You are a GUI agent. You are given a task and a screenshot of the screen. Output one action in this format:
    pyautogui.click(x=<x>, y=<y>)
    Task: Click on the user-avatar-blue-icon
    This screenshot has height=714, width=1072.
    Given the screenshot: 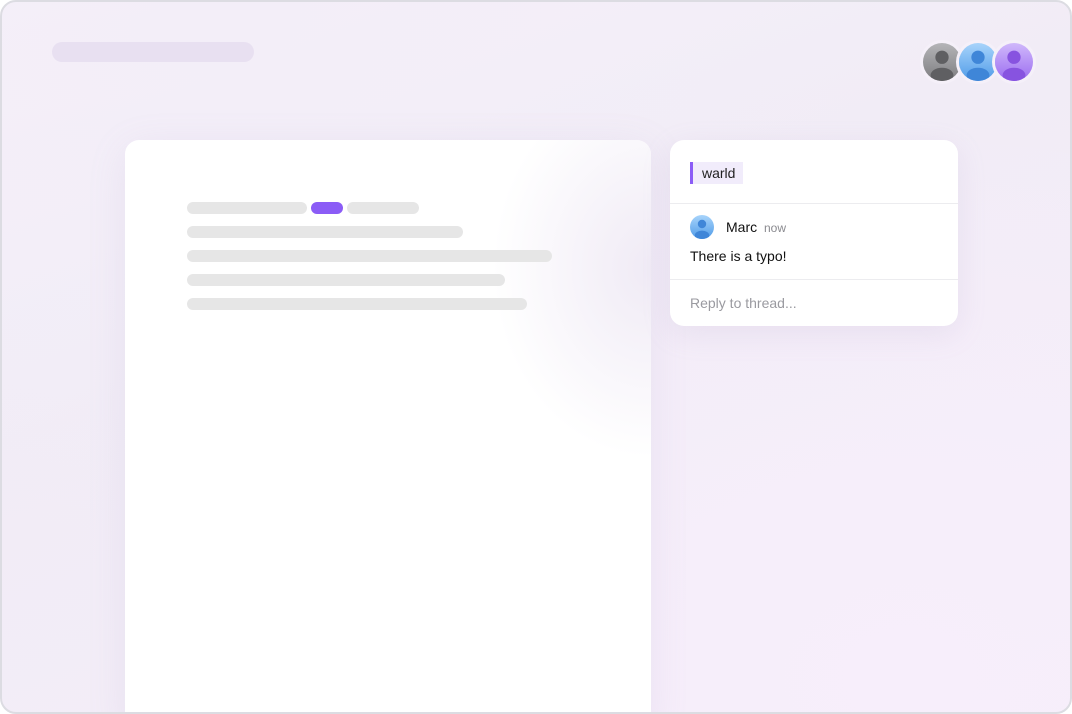 What is the action you would take?
    pyautogui.click(x=702, y=227)
    